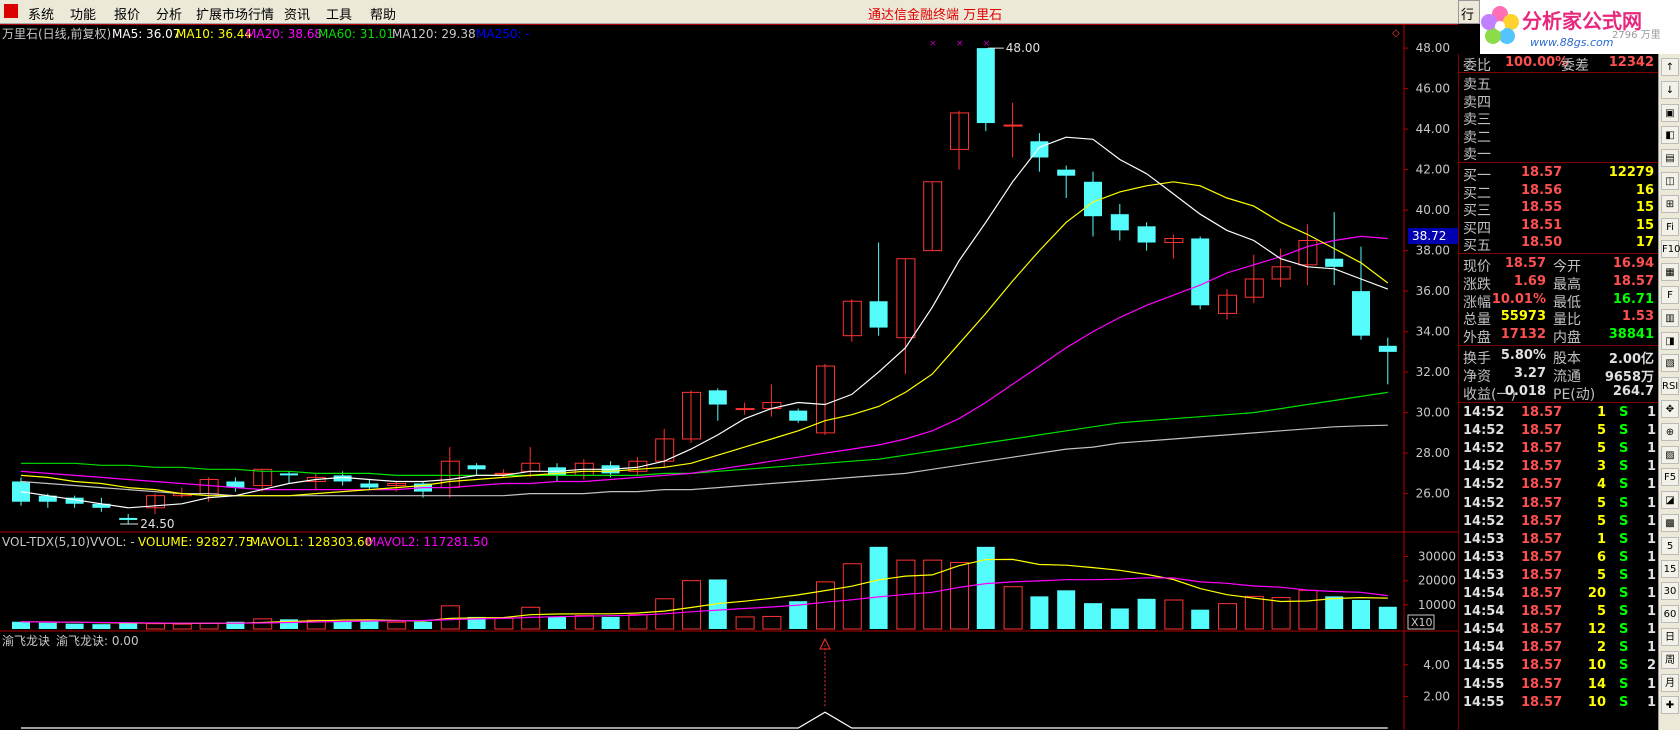 The height and width of the screenshot is (730, 1680). I want to click on toolbar-button-8: F10, so click(1670, 249).